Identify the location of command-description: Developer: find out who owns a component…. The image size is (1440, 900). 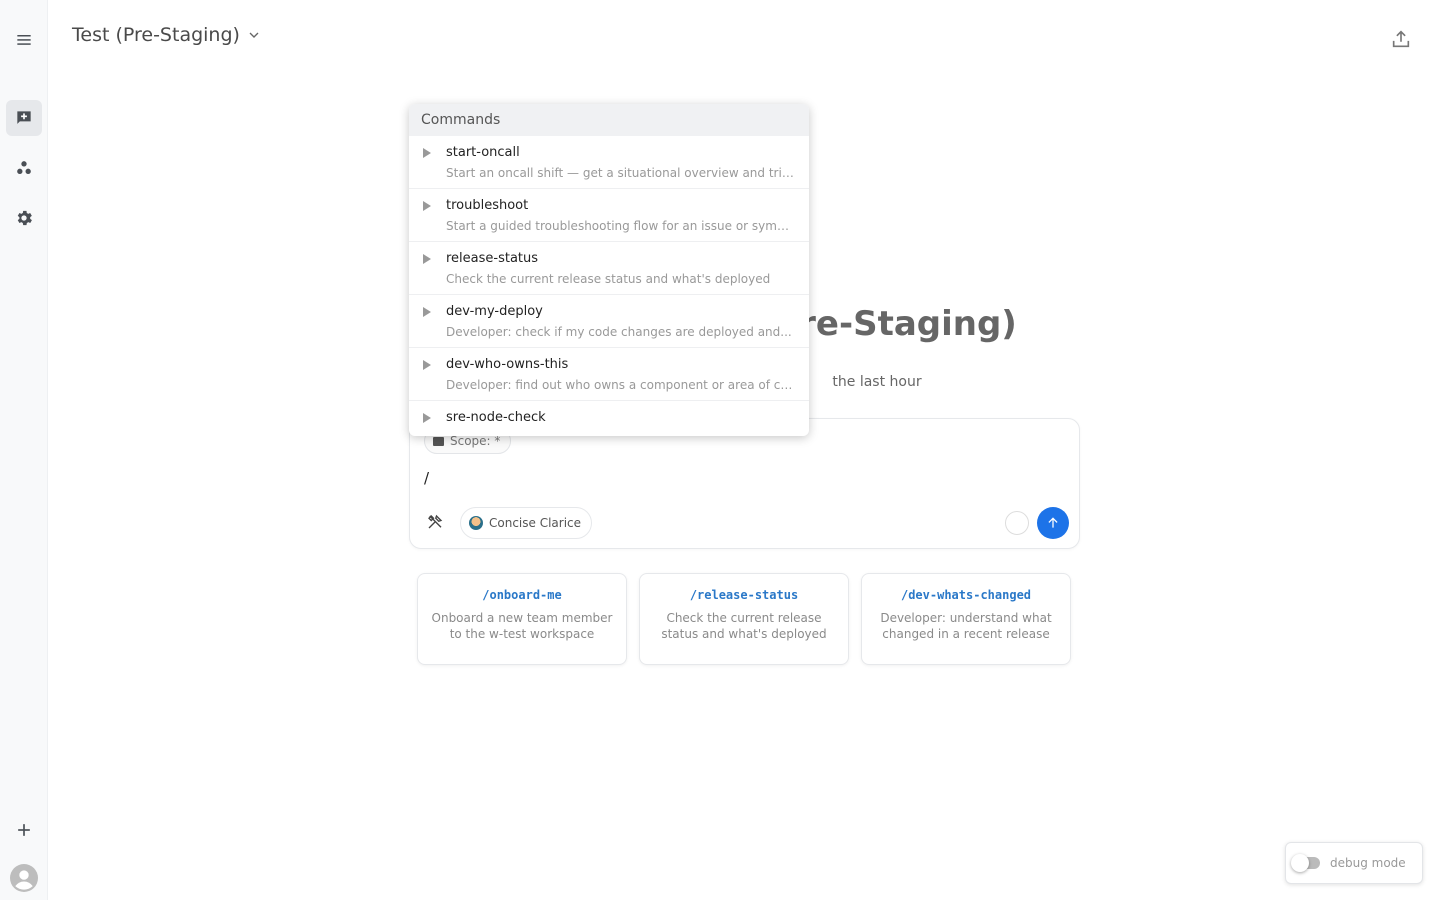
(621, 385).